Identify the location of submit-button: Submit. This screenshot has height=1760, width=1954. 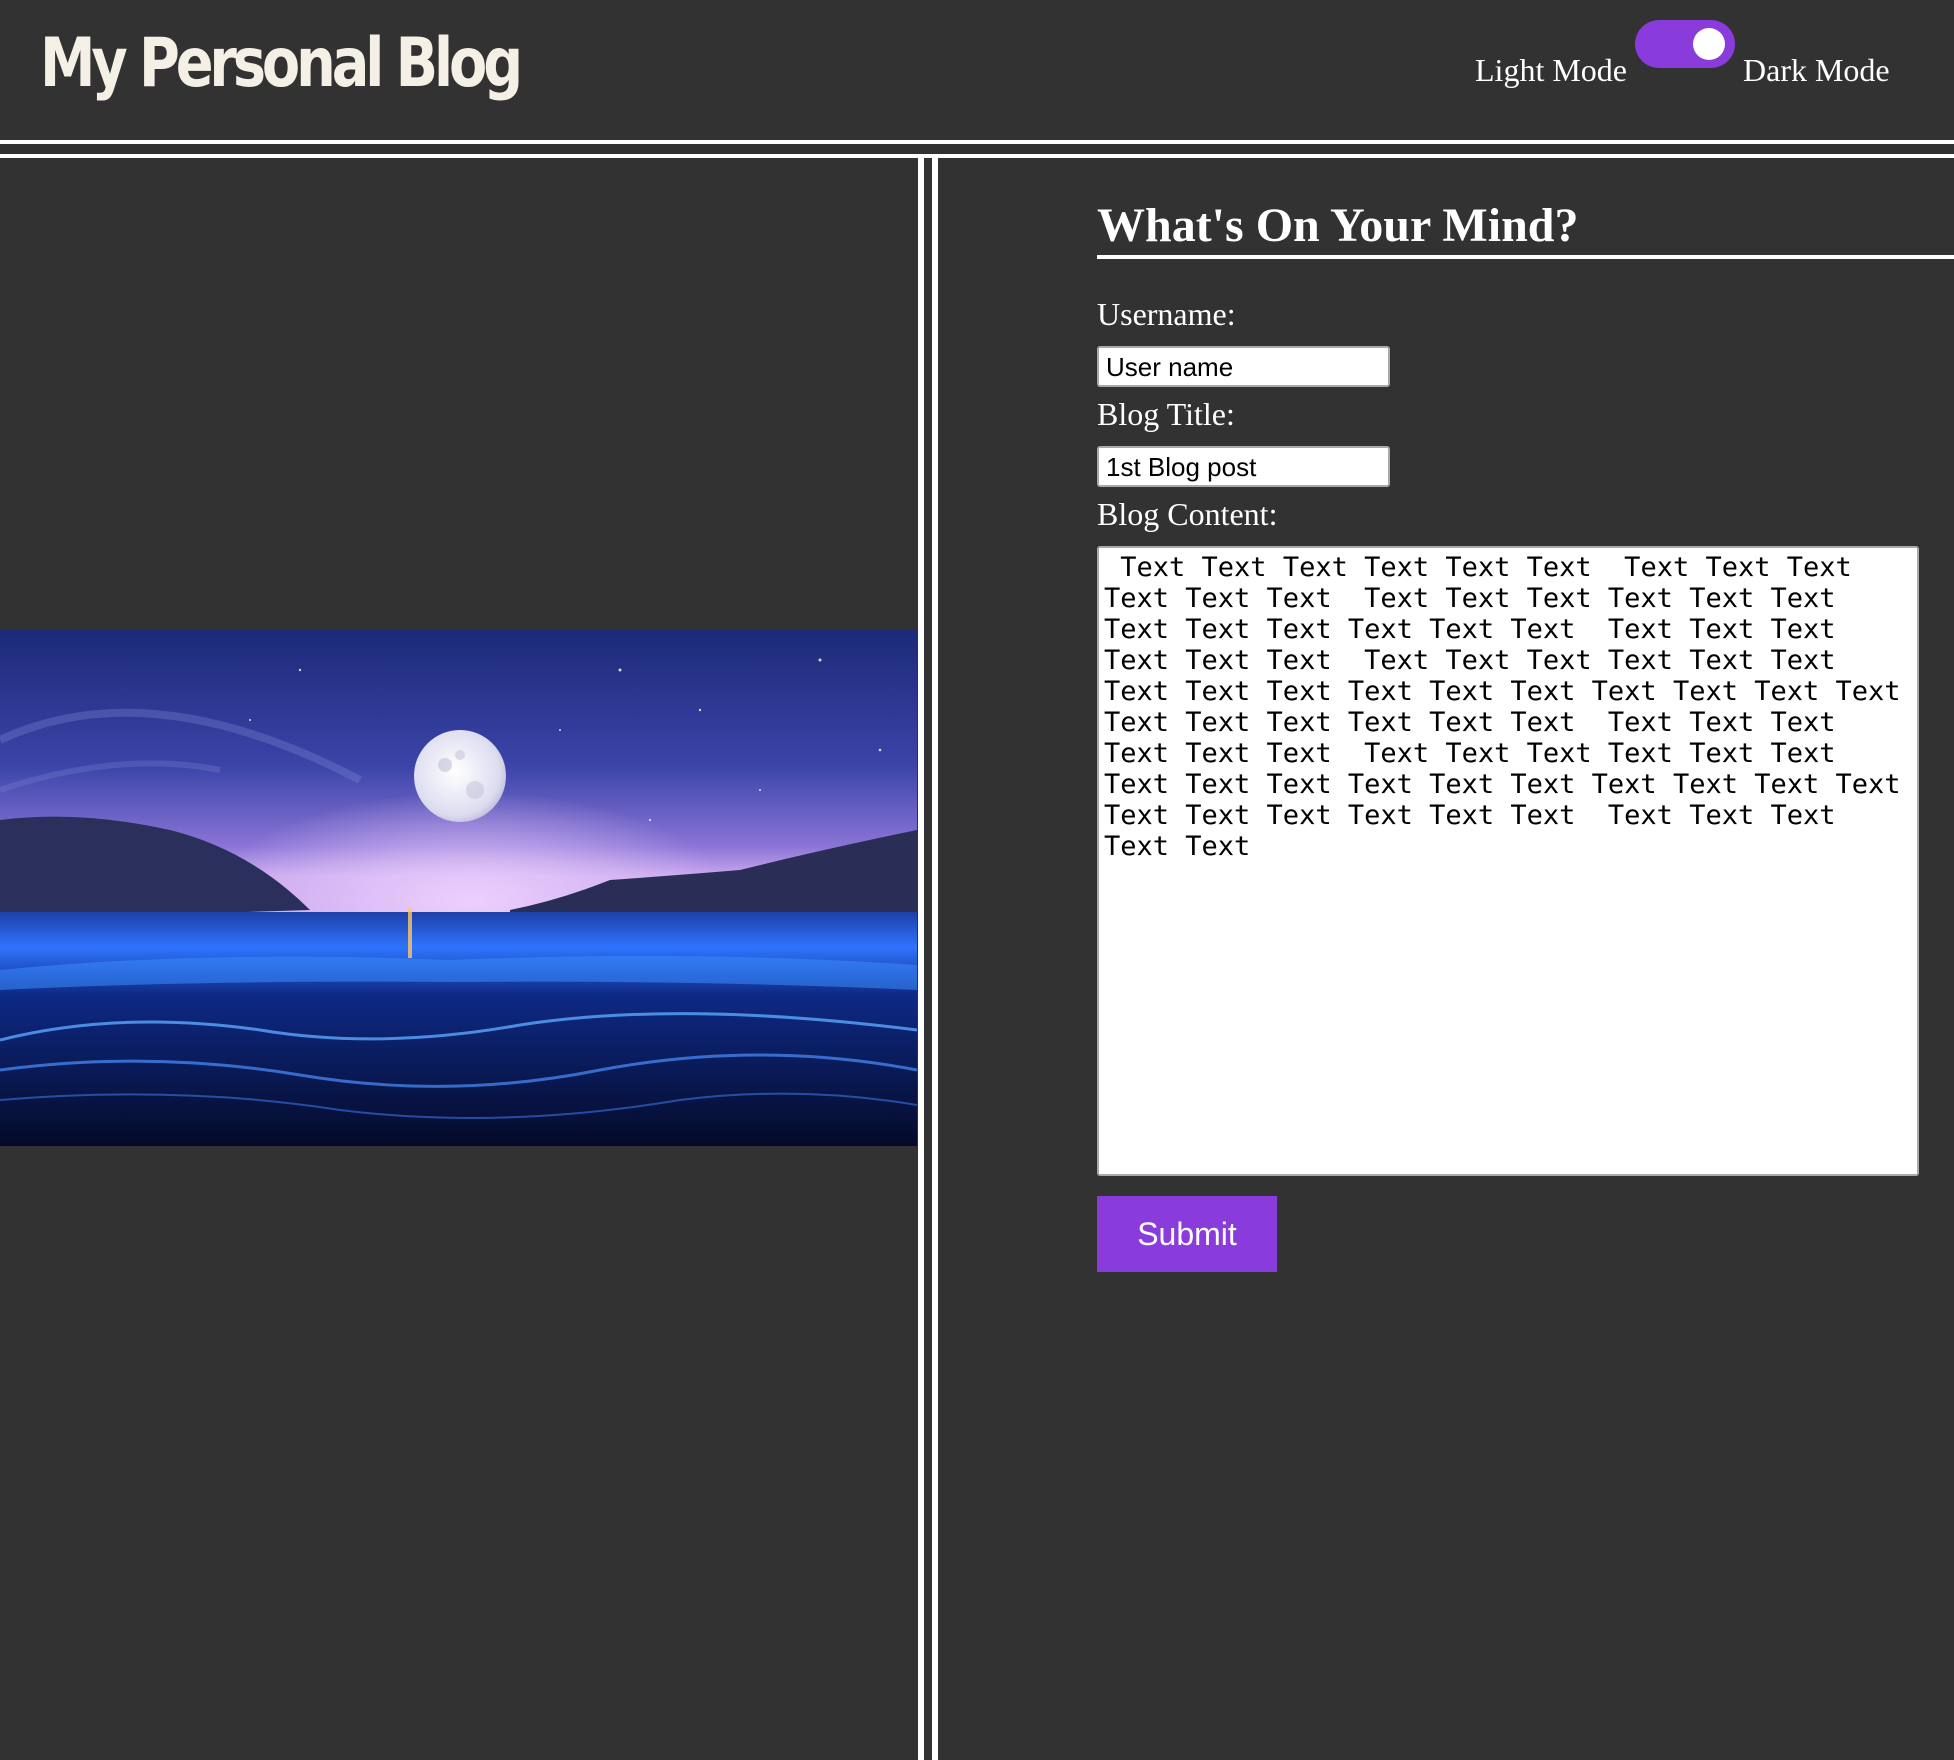
(1187, 1234).